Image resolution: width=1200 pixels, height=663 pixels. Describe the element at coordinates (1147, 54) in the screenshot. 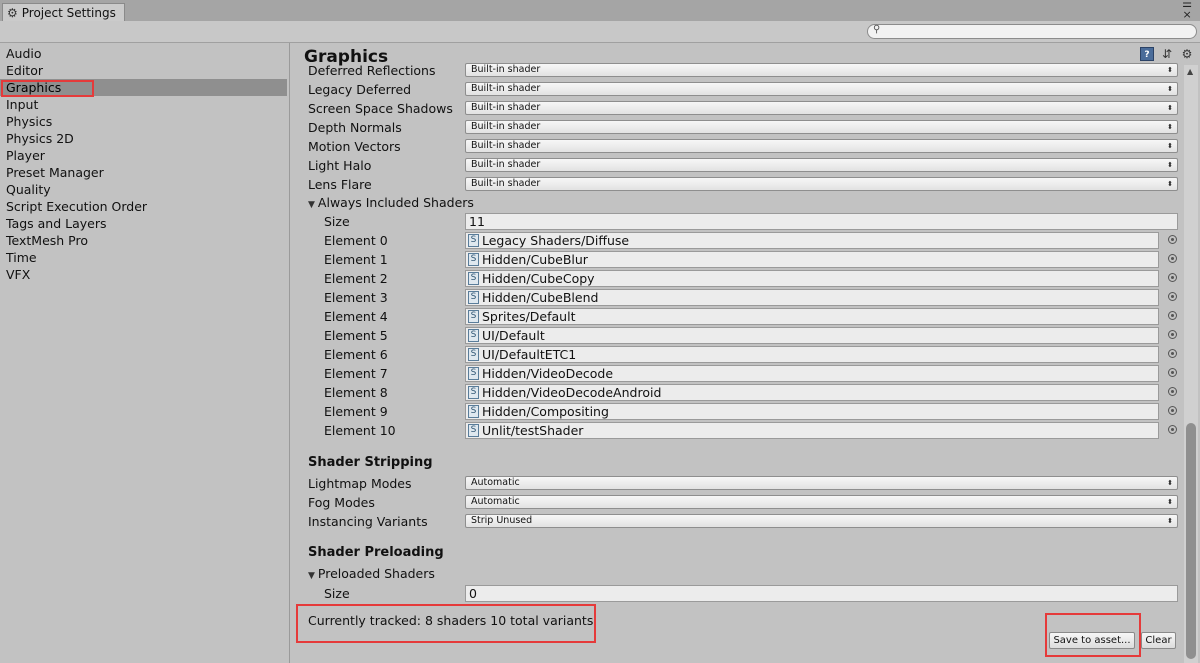

I see `help-book-icon: ?` at that location.